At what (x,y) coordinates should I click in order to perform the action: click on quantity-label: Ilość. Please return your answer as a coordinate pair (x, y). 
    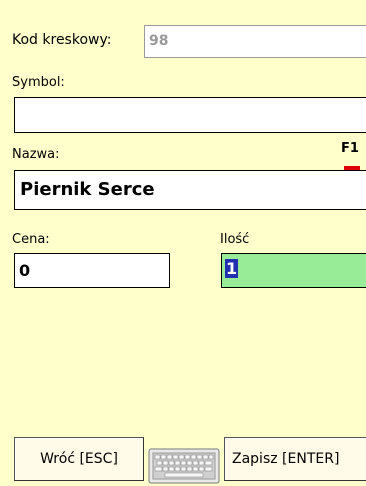
    Looking at the image, I should click on (235, 239).